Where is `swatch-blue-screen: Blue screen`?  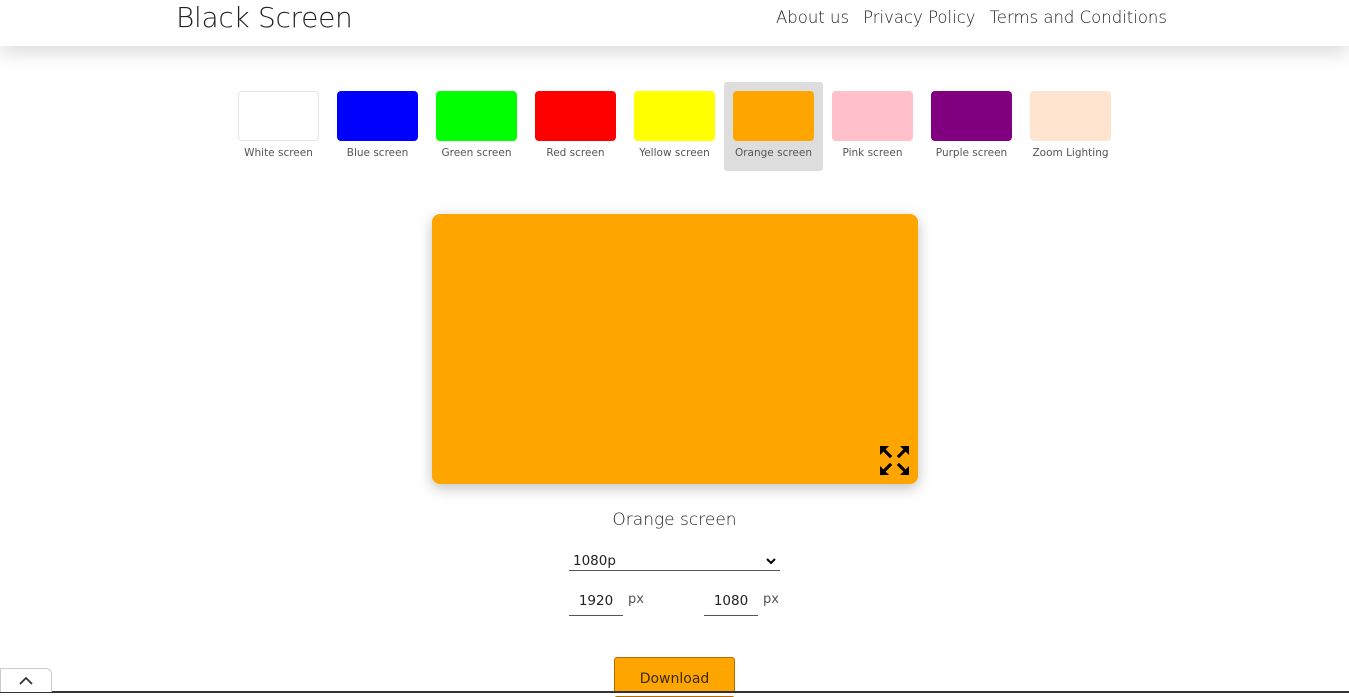
swatch-blue-screen: Blue screen is located at coordinates (377, 126).